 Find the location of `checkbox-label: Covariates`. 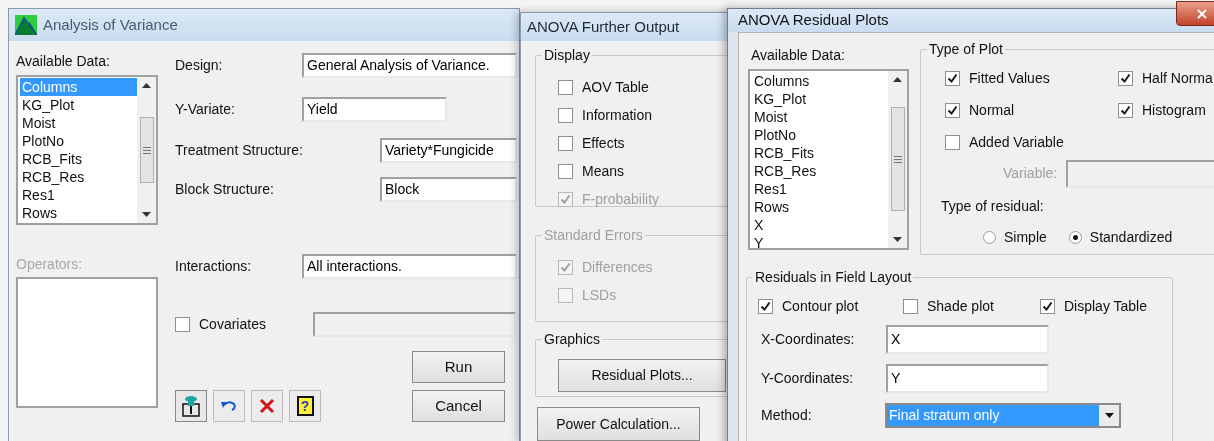

checkbox-label: Covariates is located at coordinates (232, 324).